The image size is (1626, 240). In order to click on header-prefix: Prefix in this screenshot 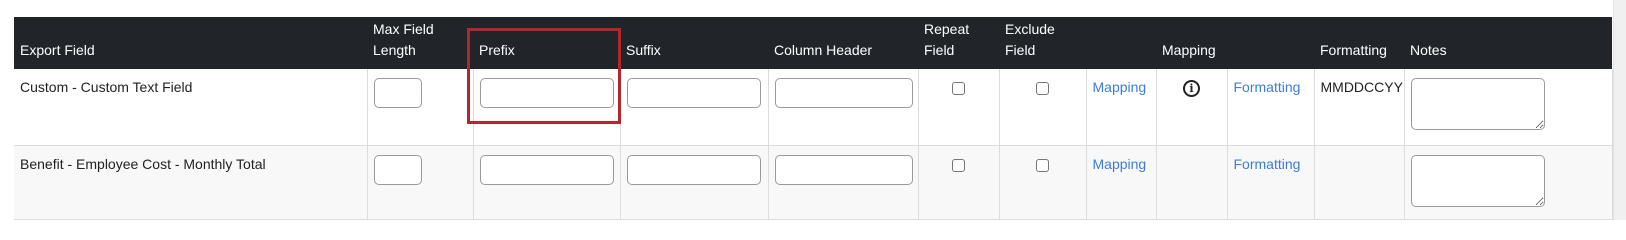, I will do `click(546, 43)`.